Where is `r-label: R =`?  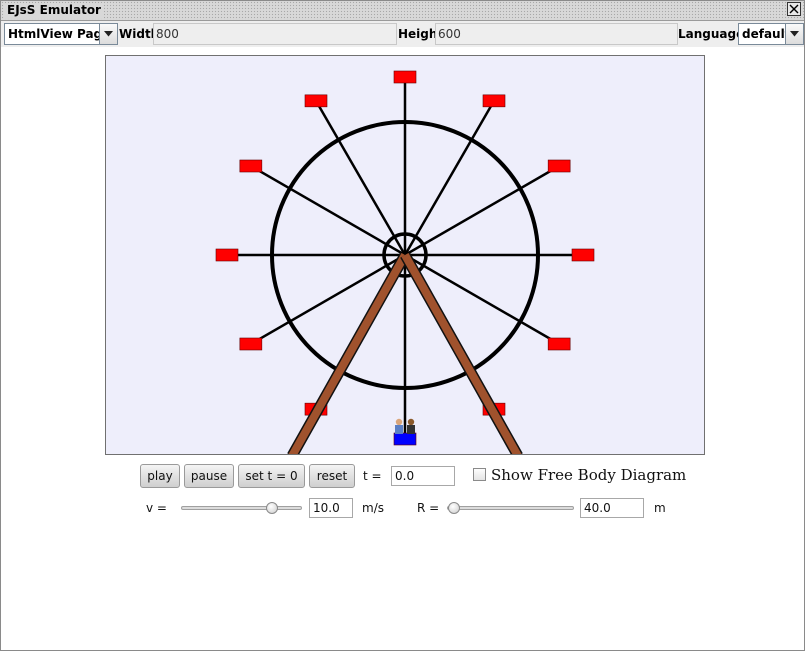 r-label: R = is located at coordinates (428, 508).